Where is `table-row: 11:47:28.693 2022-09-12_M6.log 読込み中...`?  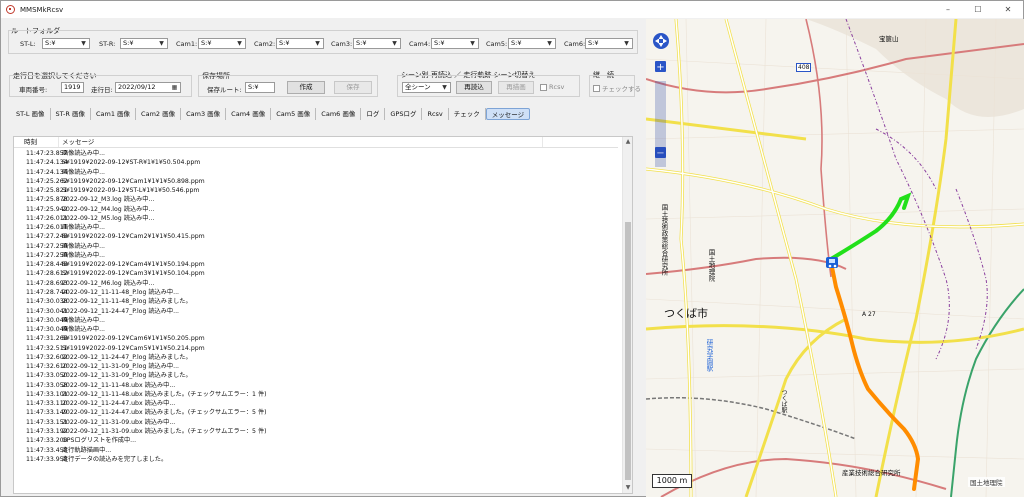
table-row: 11:47:28.693 2022-09-12_M6.log 読込み中... is located at coordinates (316, 283).